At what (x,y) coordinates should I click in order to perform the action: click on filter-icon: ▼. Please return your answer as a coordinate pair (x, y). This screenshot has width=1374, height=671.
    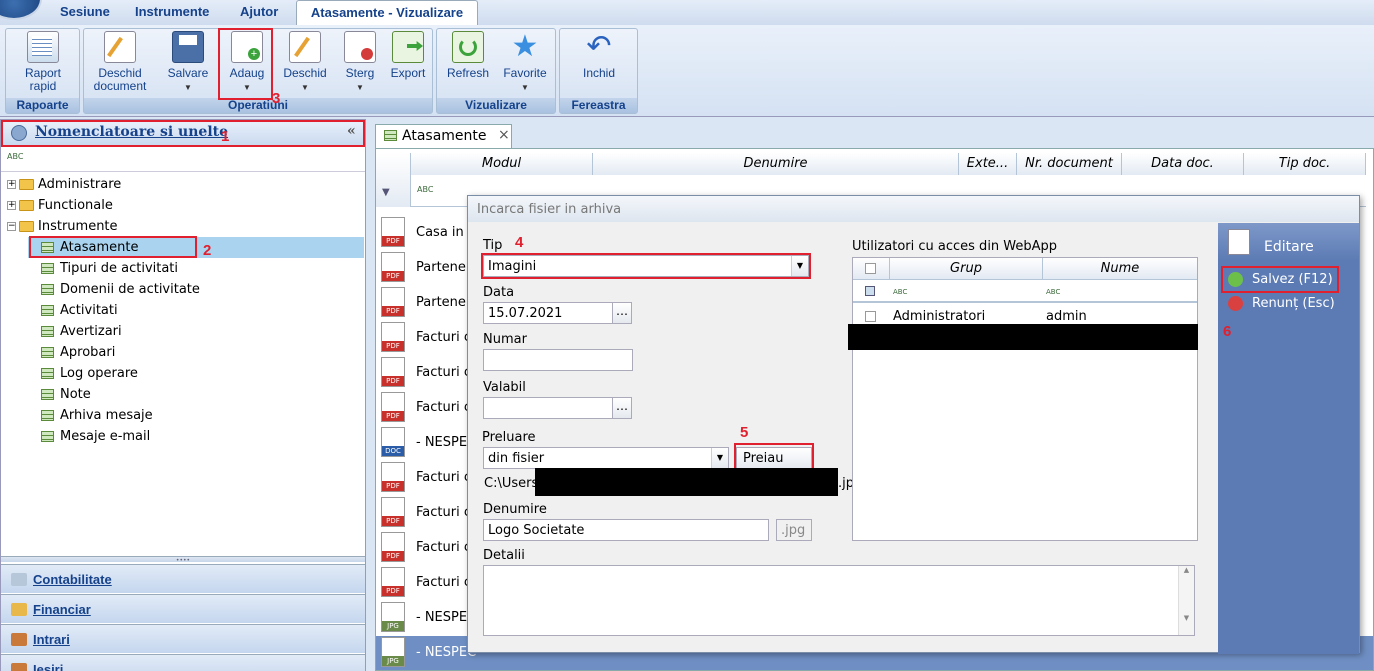
    Looking at the image, I should click on (386, 192).